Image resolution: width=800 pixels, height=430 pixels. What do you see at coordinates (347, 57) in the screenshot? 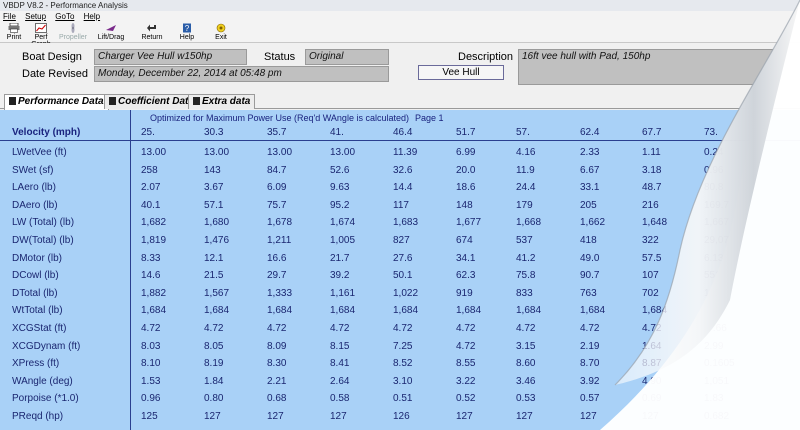
I see `status-field: Original` at bounding box center [347, 57].